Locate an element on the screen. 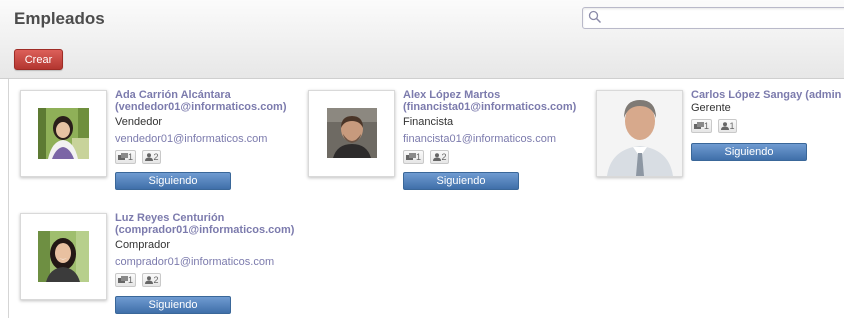 The image size is (844, 328). employee-login: (comprador01@informaticos.com) is located at coordinates (235, 230).